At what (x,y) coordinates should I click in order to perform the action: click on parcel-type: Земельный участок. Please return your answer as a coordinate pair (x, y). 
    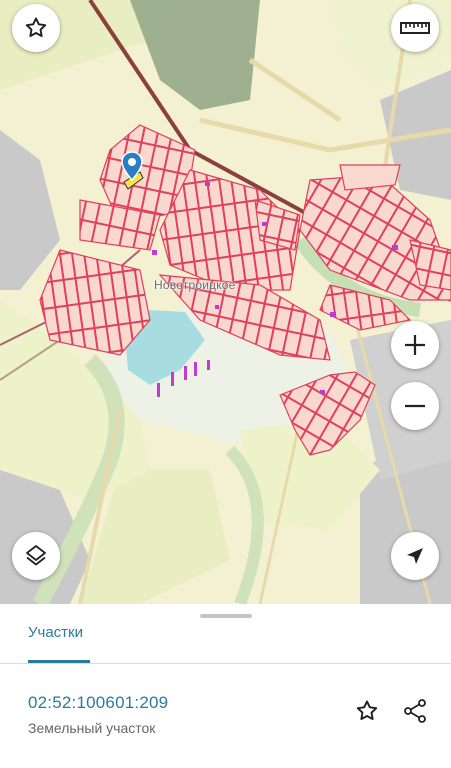
    Looking at the image, I should click on (92, 728).